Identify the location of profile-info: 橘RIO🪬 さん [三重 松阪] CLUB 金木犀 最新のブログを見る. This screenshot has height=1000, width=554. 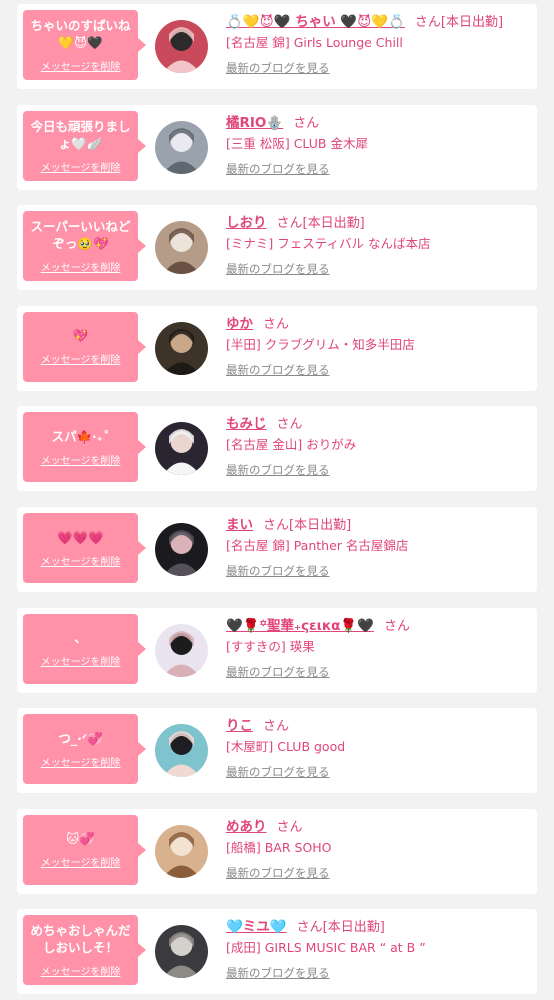
(379, 144).